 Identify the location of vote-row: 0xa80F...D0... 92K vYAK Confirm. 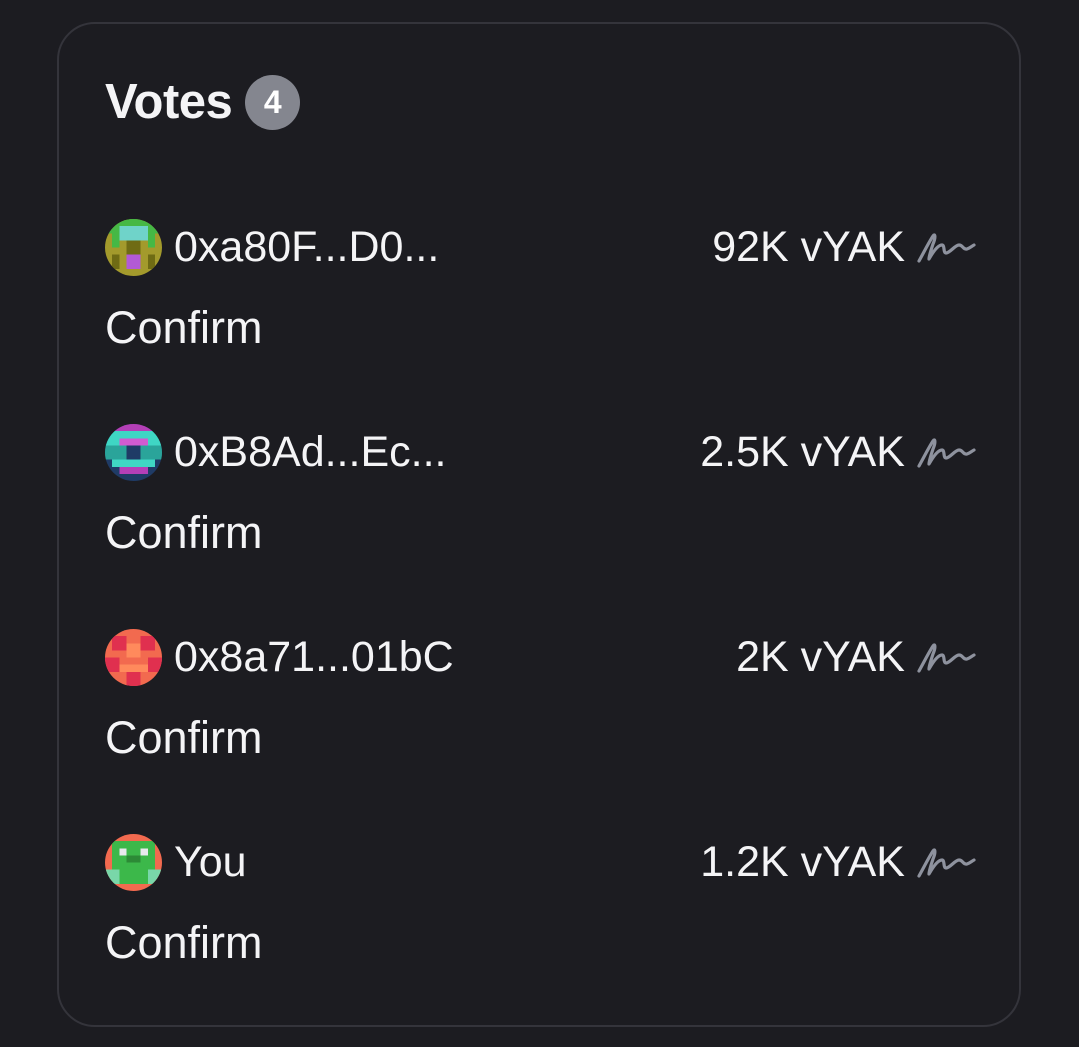
(541, 293).